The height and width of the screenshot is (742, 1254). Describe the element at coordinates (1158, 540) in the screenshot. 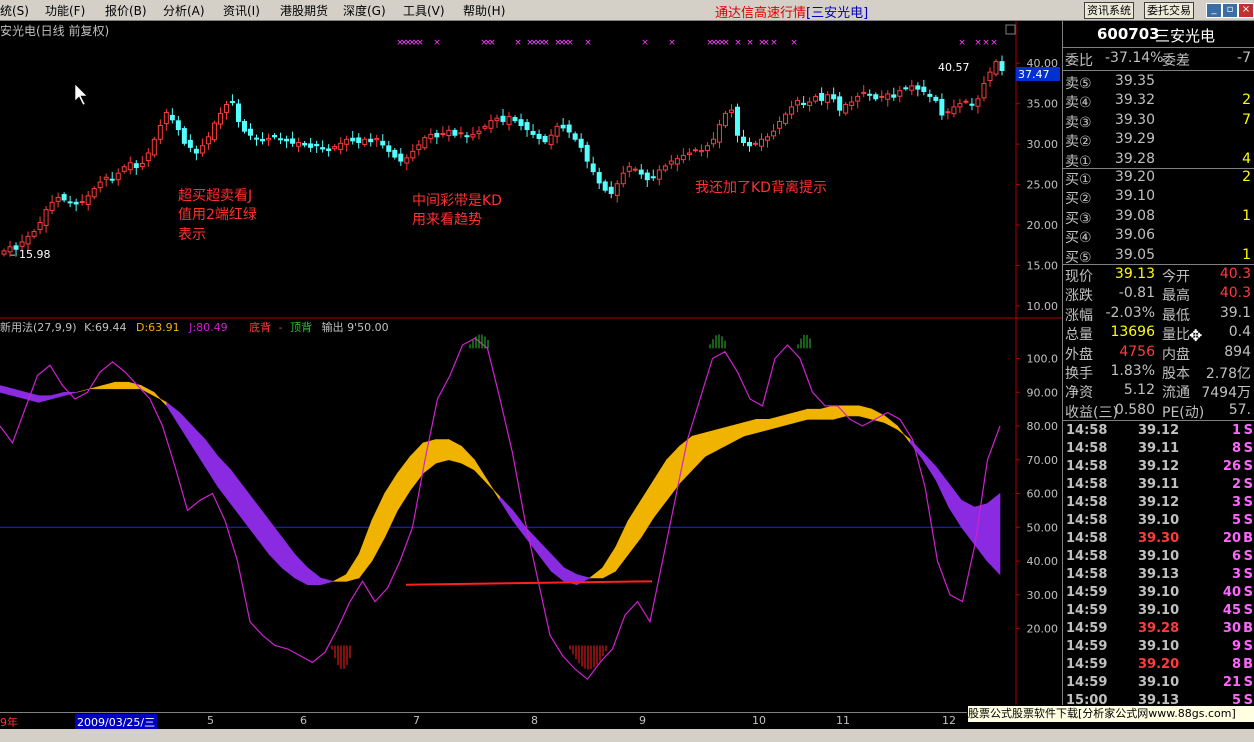

I see `tick-row: 14:58 39.30 20 B` at that location.